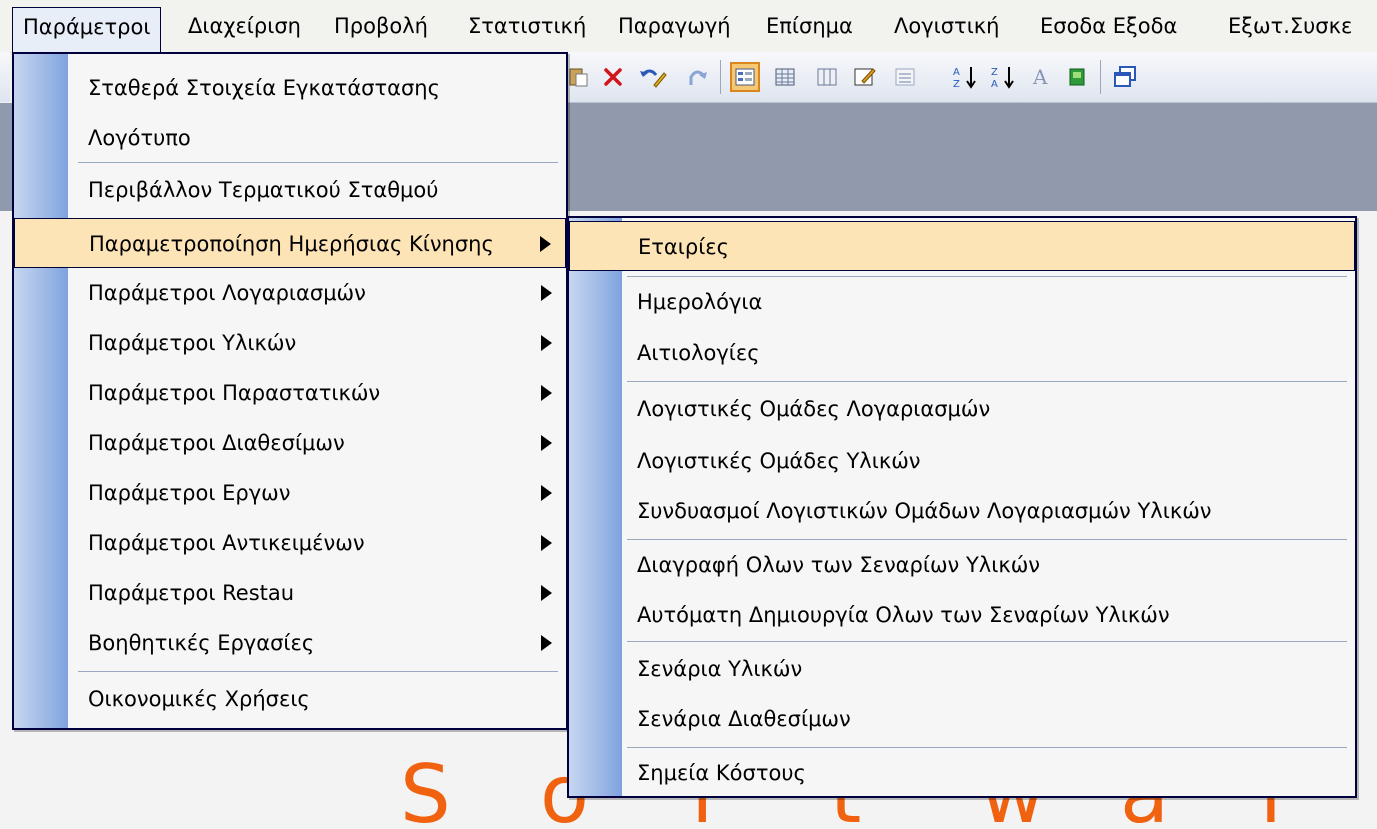 The image size is (1377, 829). I want to click on menu-item-aitiologies: Αιτιολογίες, so click(962, 353).